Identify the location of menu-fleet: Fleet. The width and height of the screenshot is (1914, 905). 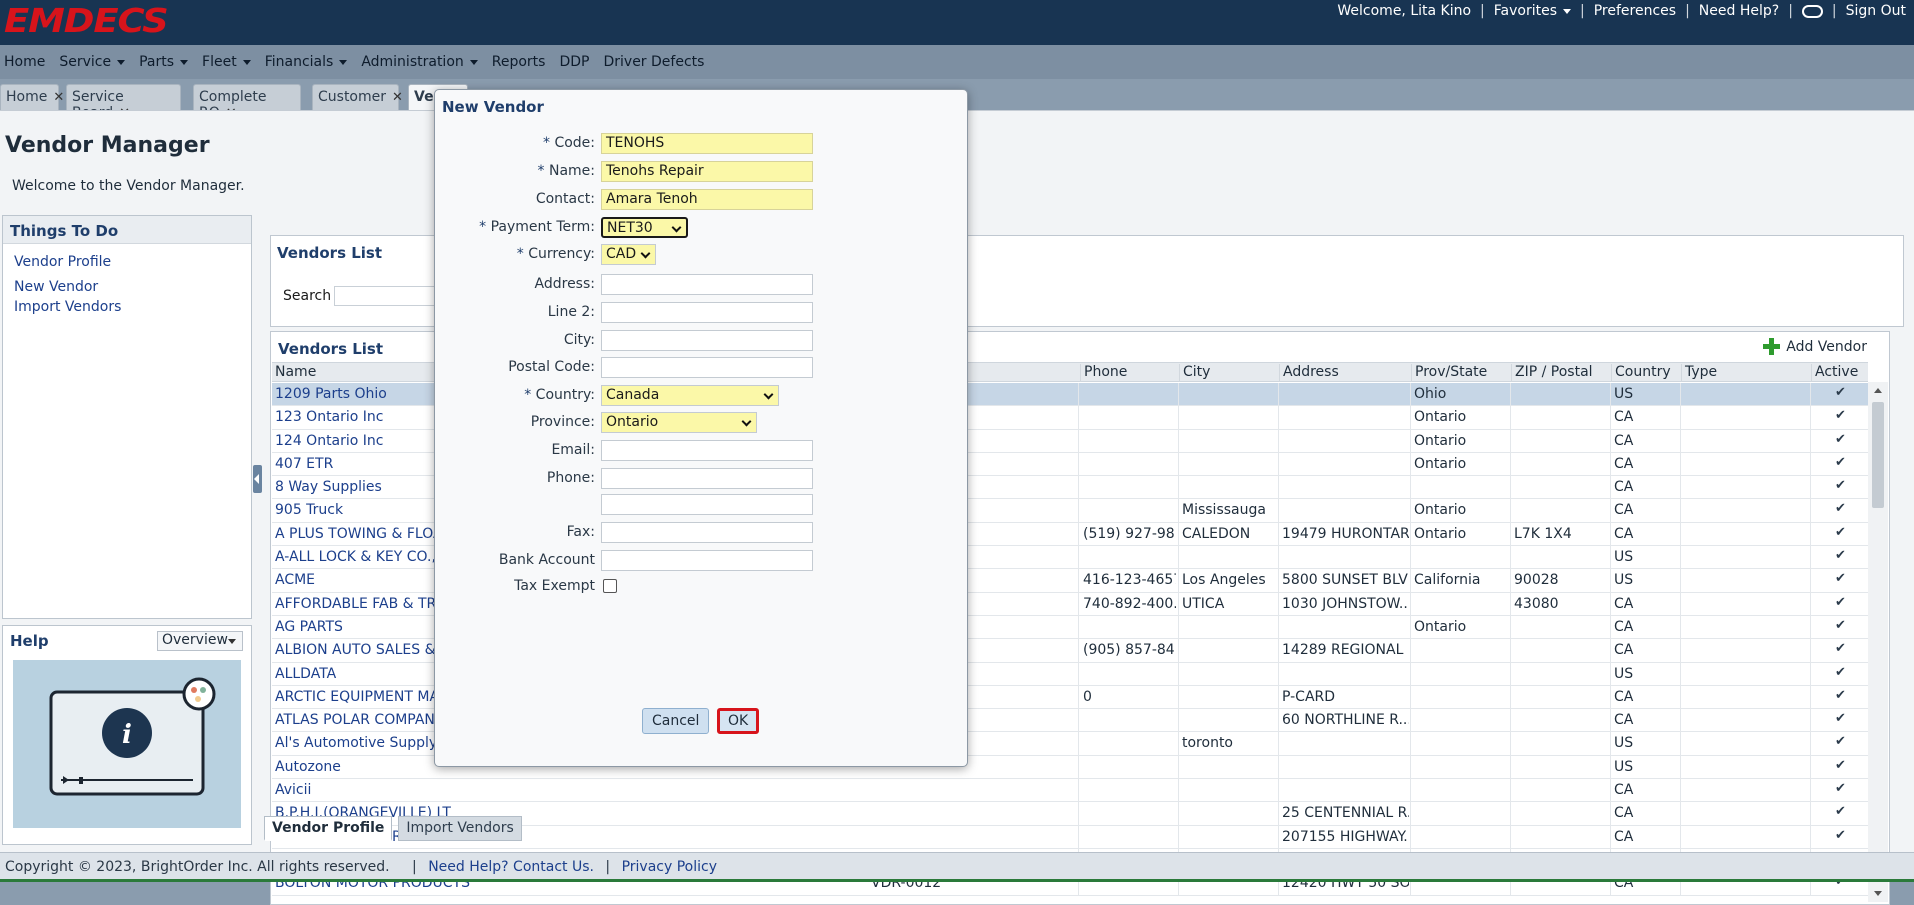
(226, 62).